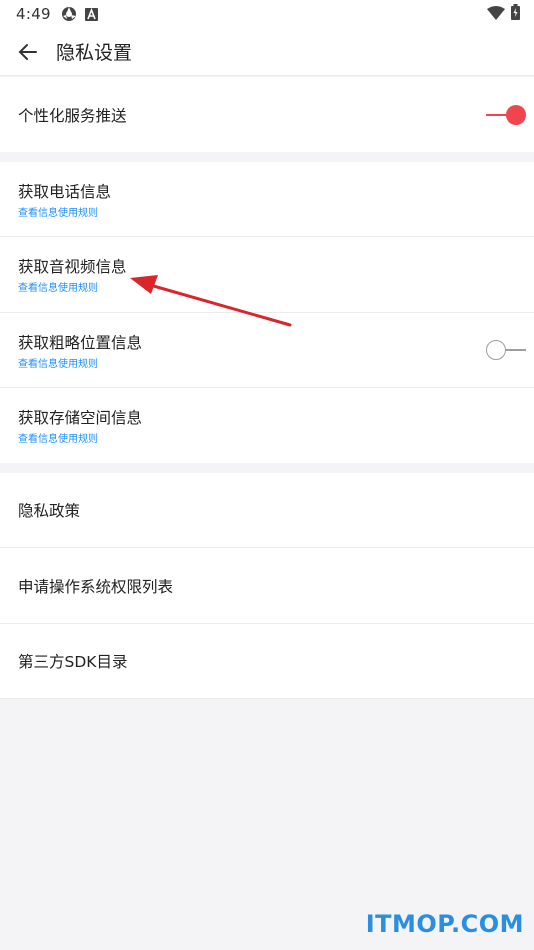 This screenshot has height=950, width=534. What do you see at coordinates (267, 425) in the screenshot?
I see `storage-info-row: 获取存储空间信息 查看信息使用规则` at bounding box center [267, 425].